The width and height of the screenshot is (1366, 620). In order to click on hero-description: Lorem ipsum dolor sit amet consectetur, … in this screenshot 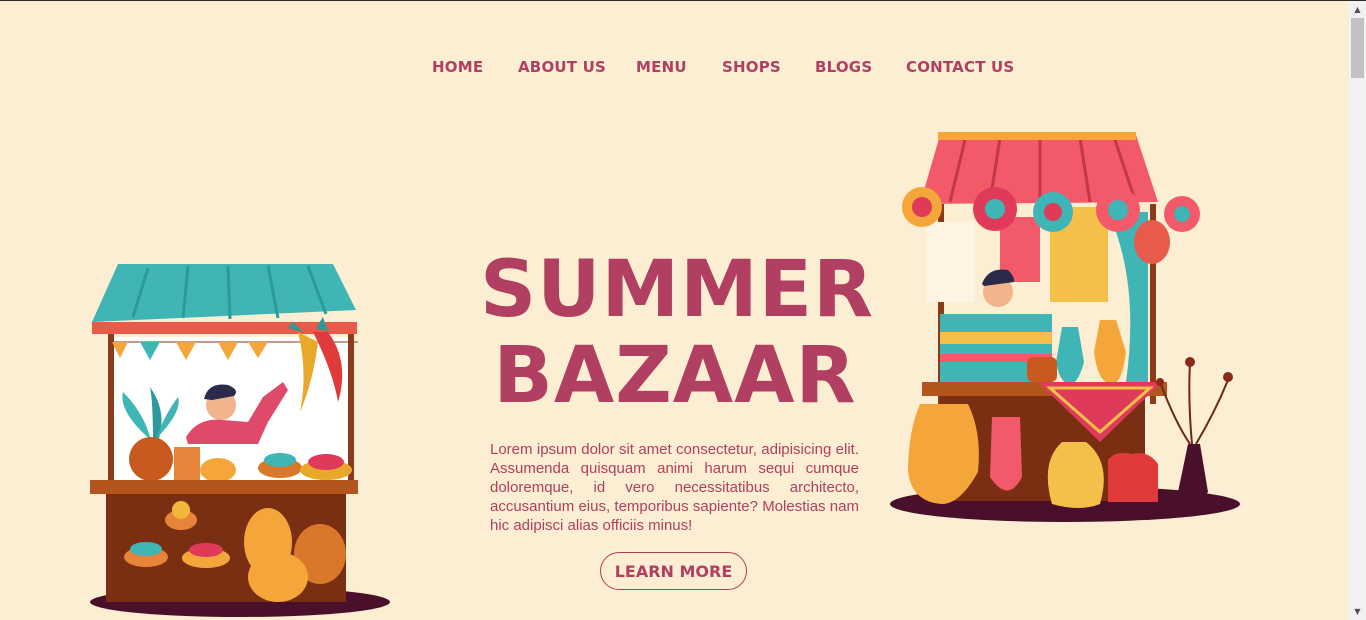, I will do `click(674, 487)`.